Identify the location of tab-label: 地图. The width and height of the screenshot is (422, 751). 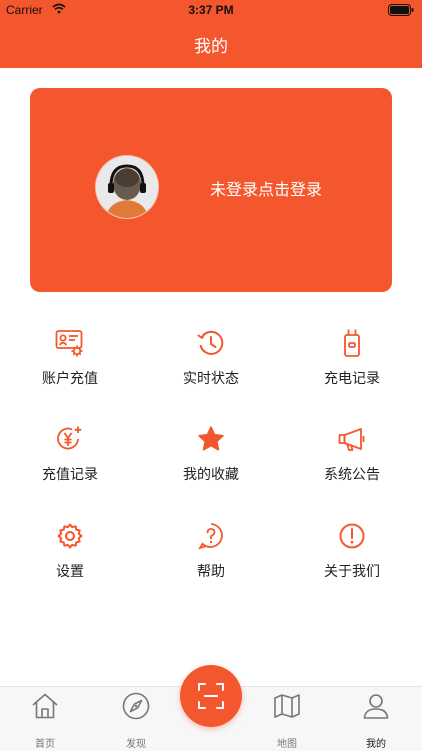
(287, 744).